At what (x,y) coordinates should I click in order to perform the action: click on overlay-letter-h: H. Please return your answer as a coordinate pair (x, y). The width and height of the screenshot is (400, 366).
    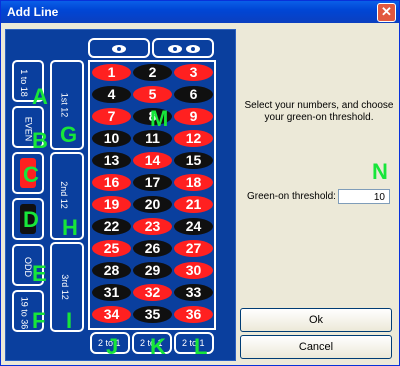
    Looking at the image, I should click on (70, 227).